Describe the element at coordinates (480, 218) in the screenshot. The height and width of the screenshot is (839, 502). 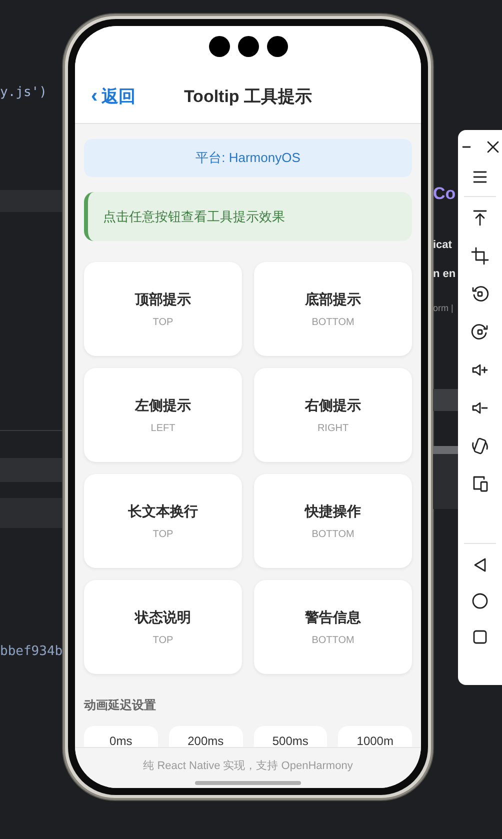
I see `pin-to-top-icon` at that location.